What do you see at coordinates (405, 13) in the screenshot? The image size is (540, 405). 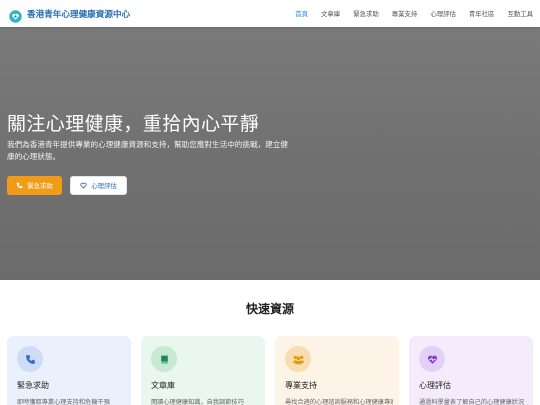 I see `nav-item-professional: 專業支持` at bounding box center [405, 13].